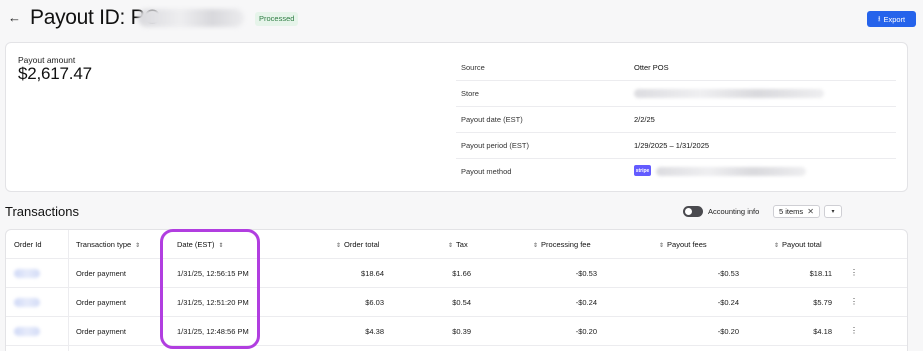 The image size is (923, 351). Describe the element at coordinates (473, 67) in the screenshot. I see `detail-label: Source` at that location.